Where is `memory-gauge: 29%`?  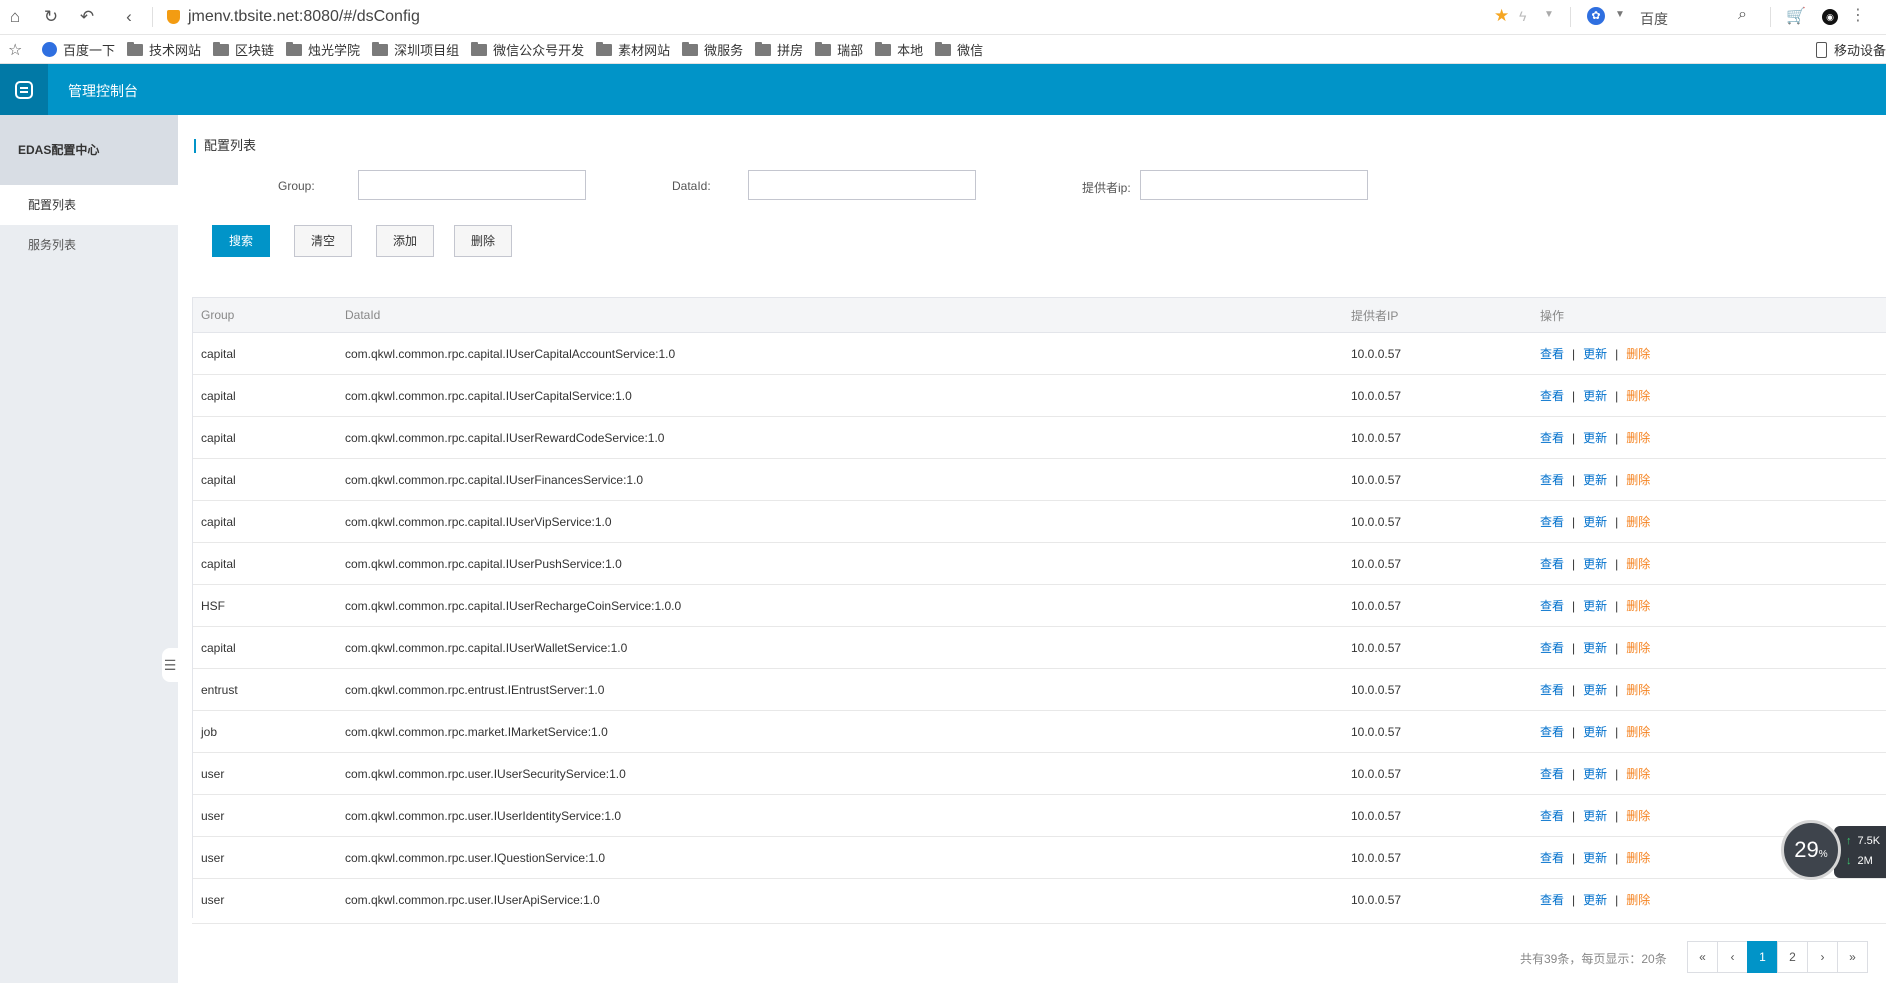 memory-gauge: 29% is located at coordinates (1811, 850).